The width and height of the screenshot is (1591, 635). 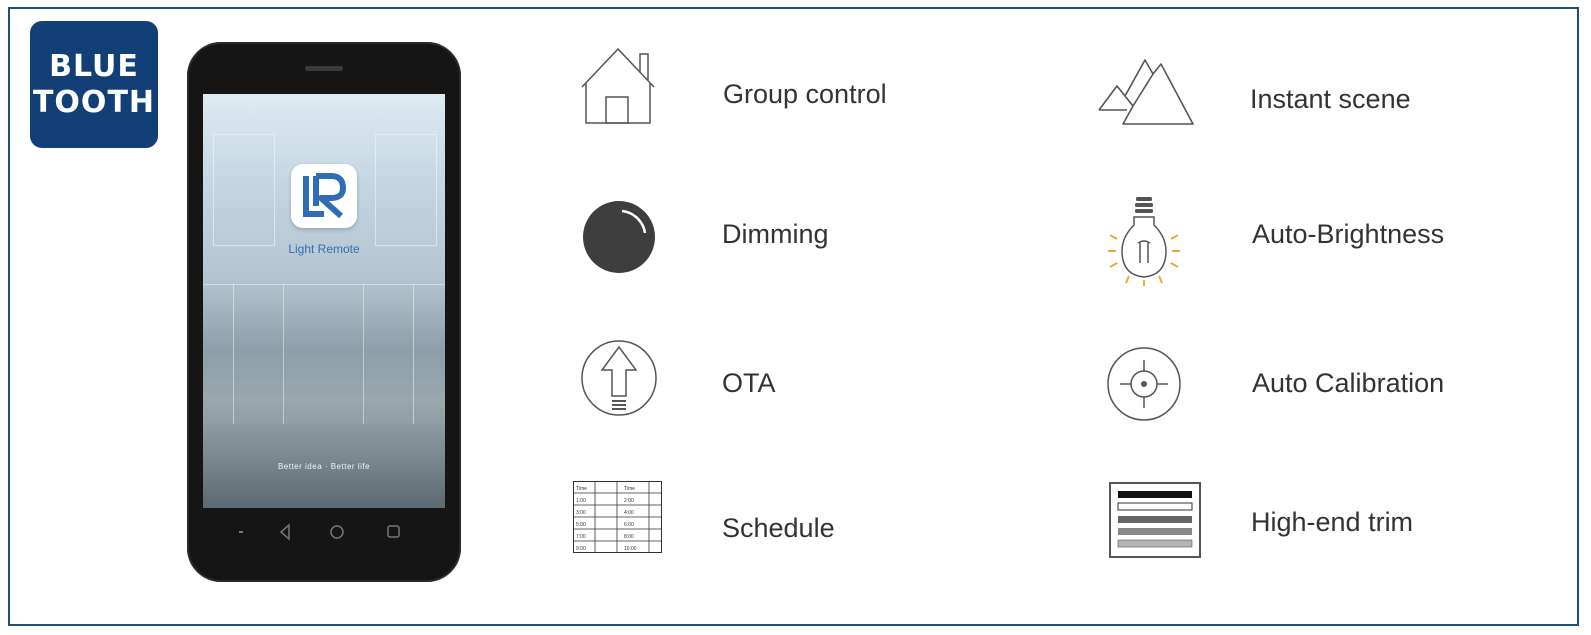 What do you see at coordinates (629, 525) in the screenshot?
I see `schedule-cell: 6:00` at bounding box center [629, 525].